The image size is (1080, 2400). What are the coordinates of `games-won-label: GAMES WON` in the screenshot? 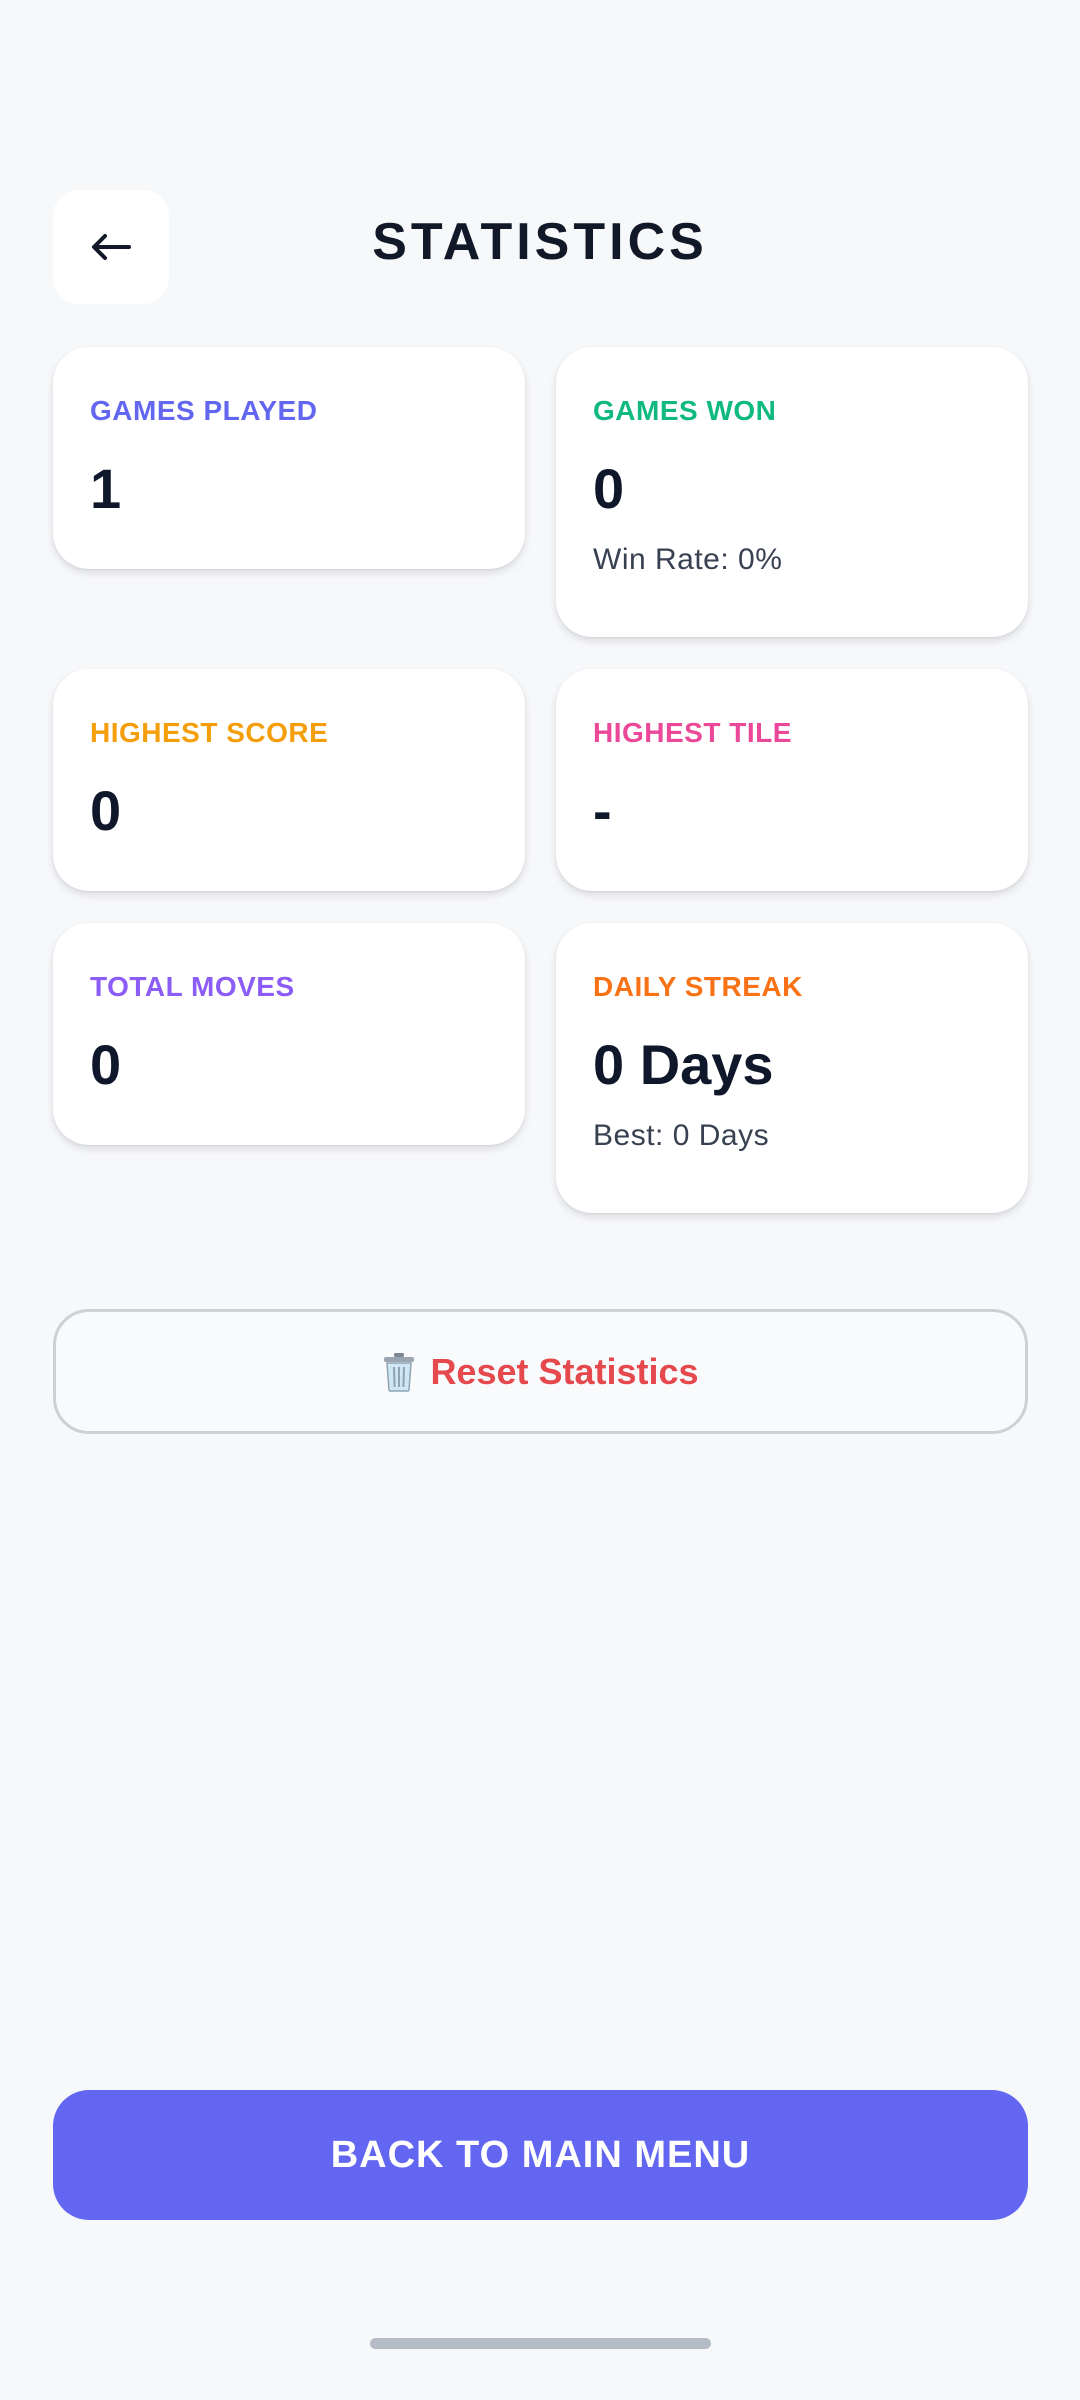 It's located at (685, 410).